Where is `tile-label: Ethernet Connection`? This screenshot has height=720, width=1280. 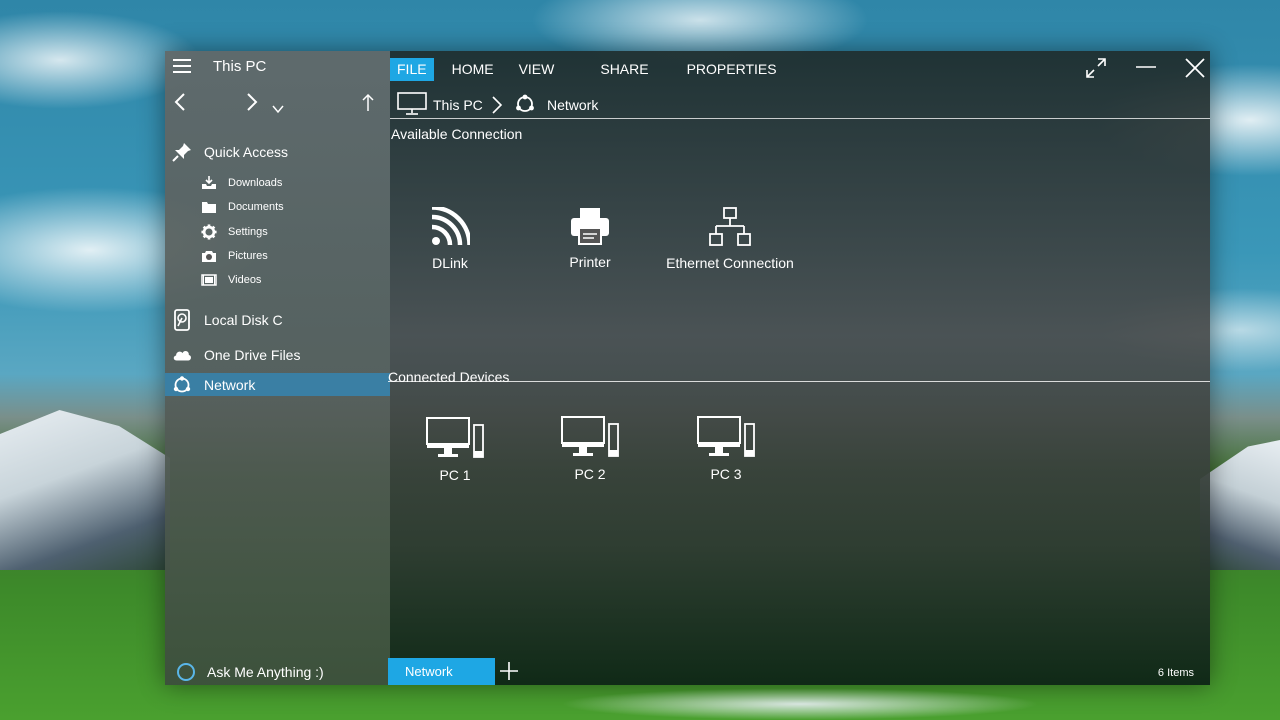
tile-label: Ethernet Connection is located at coordinates (730, 263).